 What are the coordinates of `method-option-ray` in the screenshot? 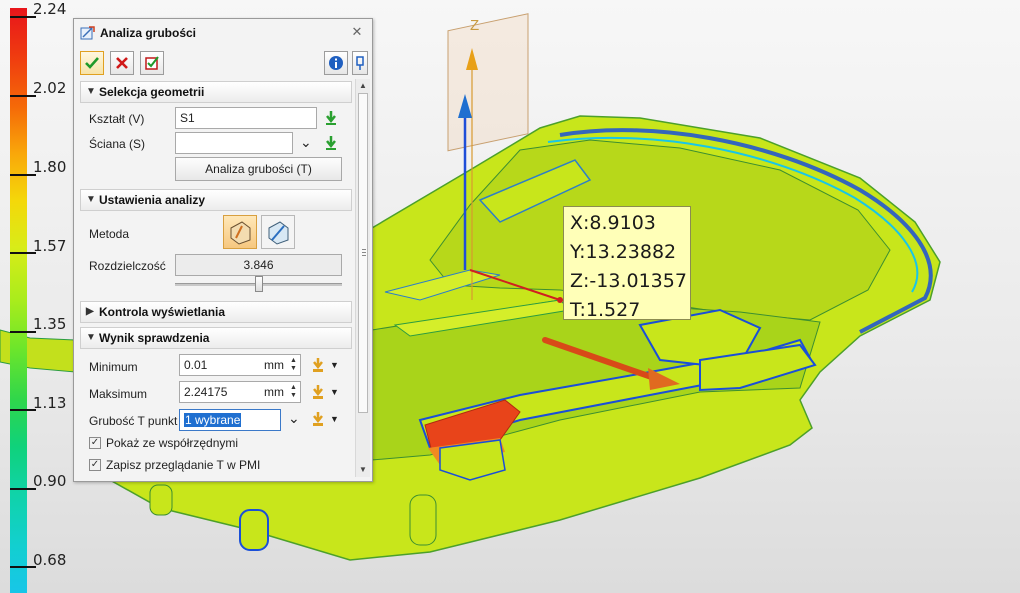 It's located at (240, 232).